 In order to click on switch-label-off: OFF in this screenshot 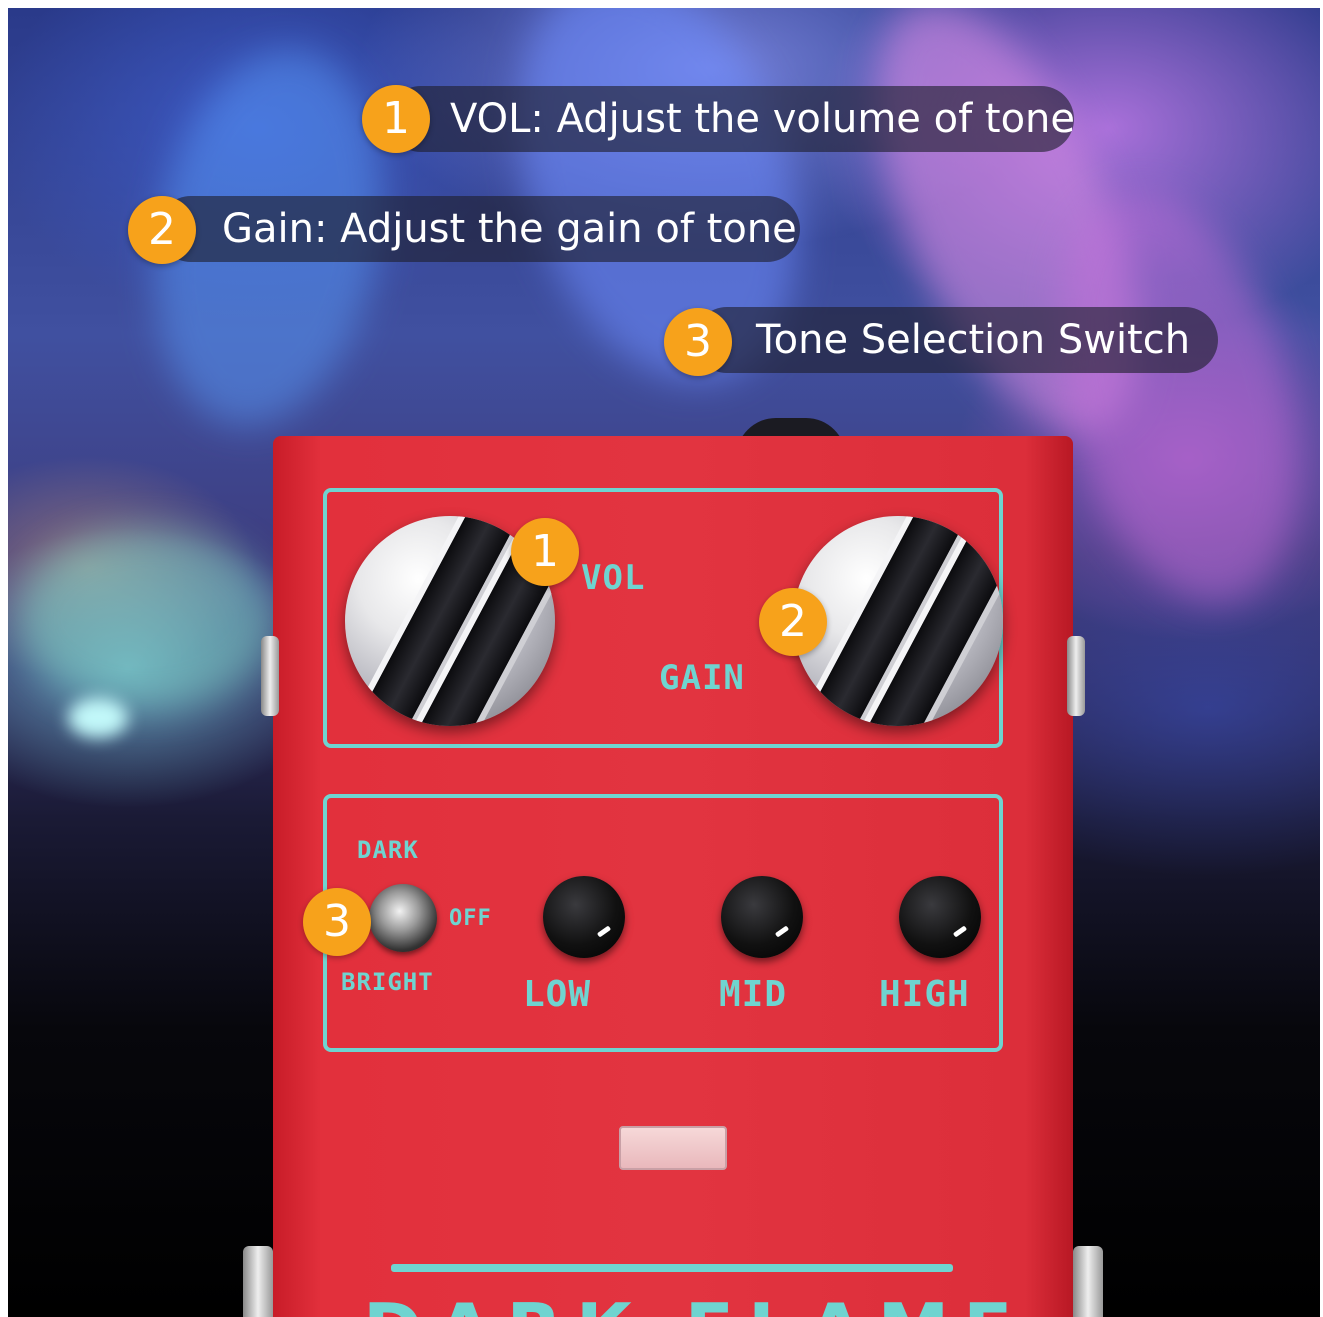, I will do `click(470, 918)`.